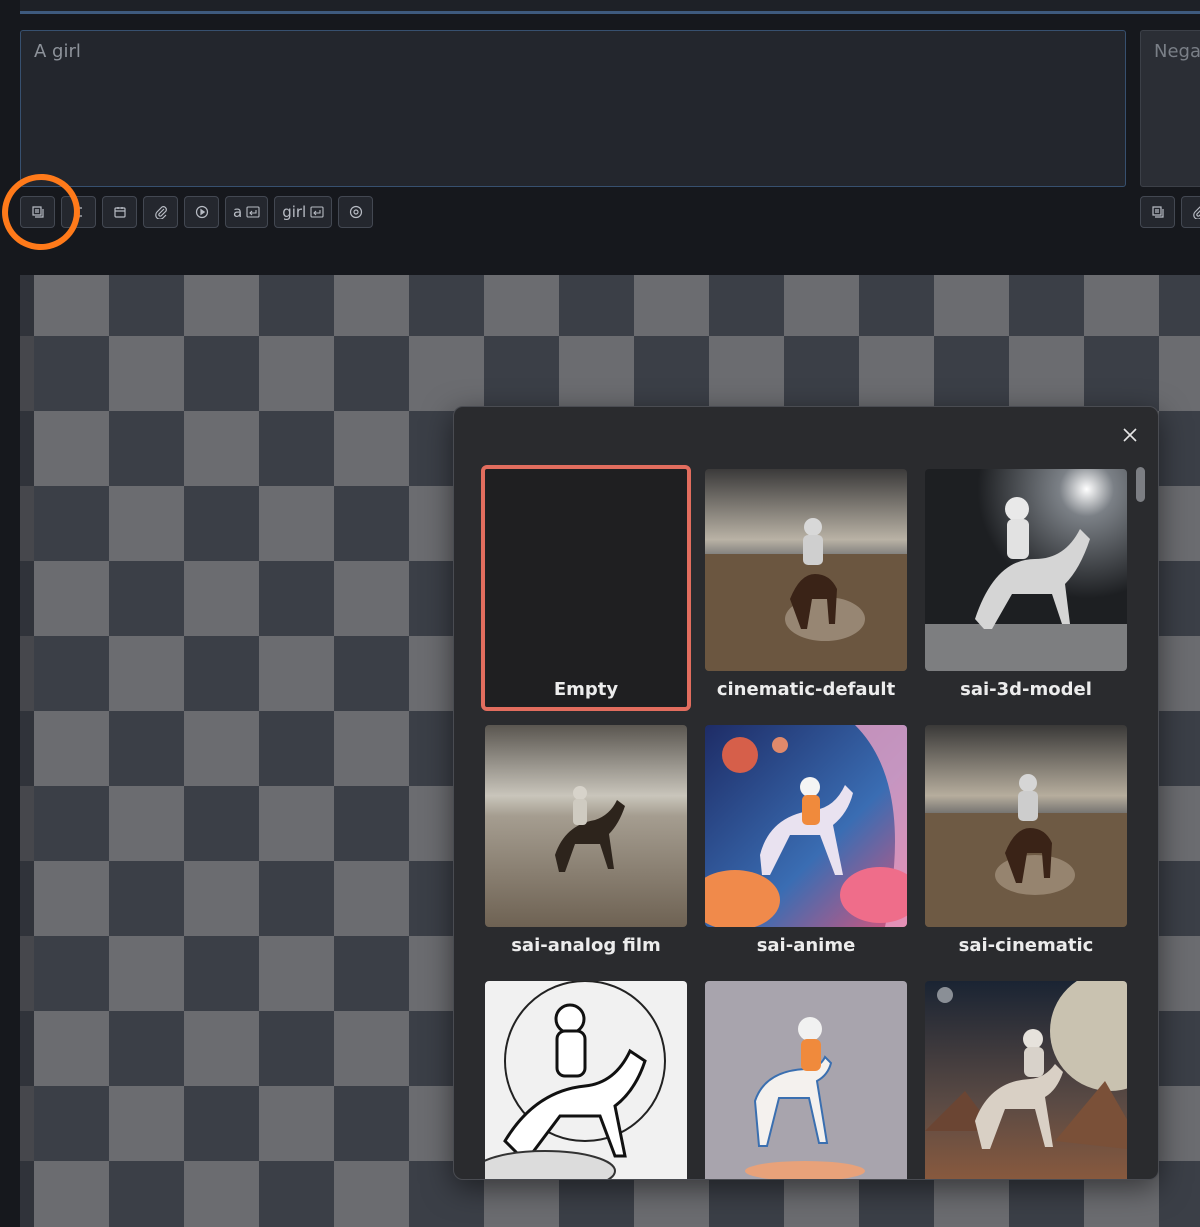 This screenshot has width=1200, height=1227. I want to click on style-thumb-cinematic-default, so click(806, 570).